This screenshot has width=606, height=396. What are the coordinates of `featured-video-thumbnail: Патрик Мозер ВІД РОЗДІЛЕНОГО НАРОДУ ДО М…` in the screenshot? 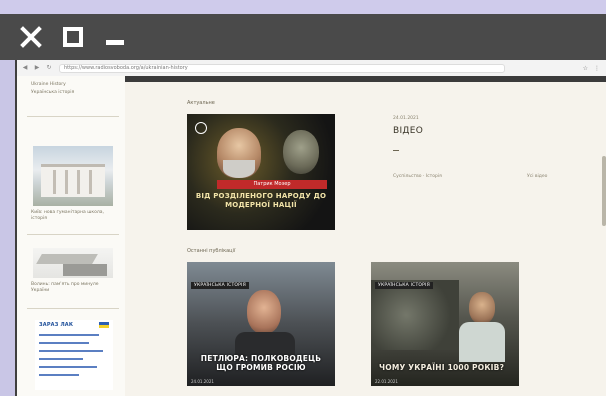 It's located at (261, 172).